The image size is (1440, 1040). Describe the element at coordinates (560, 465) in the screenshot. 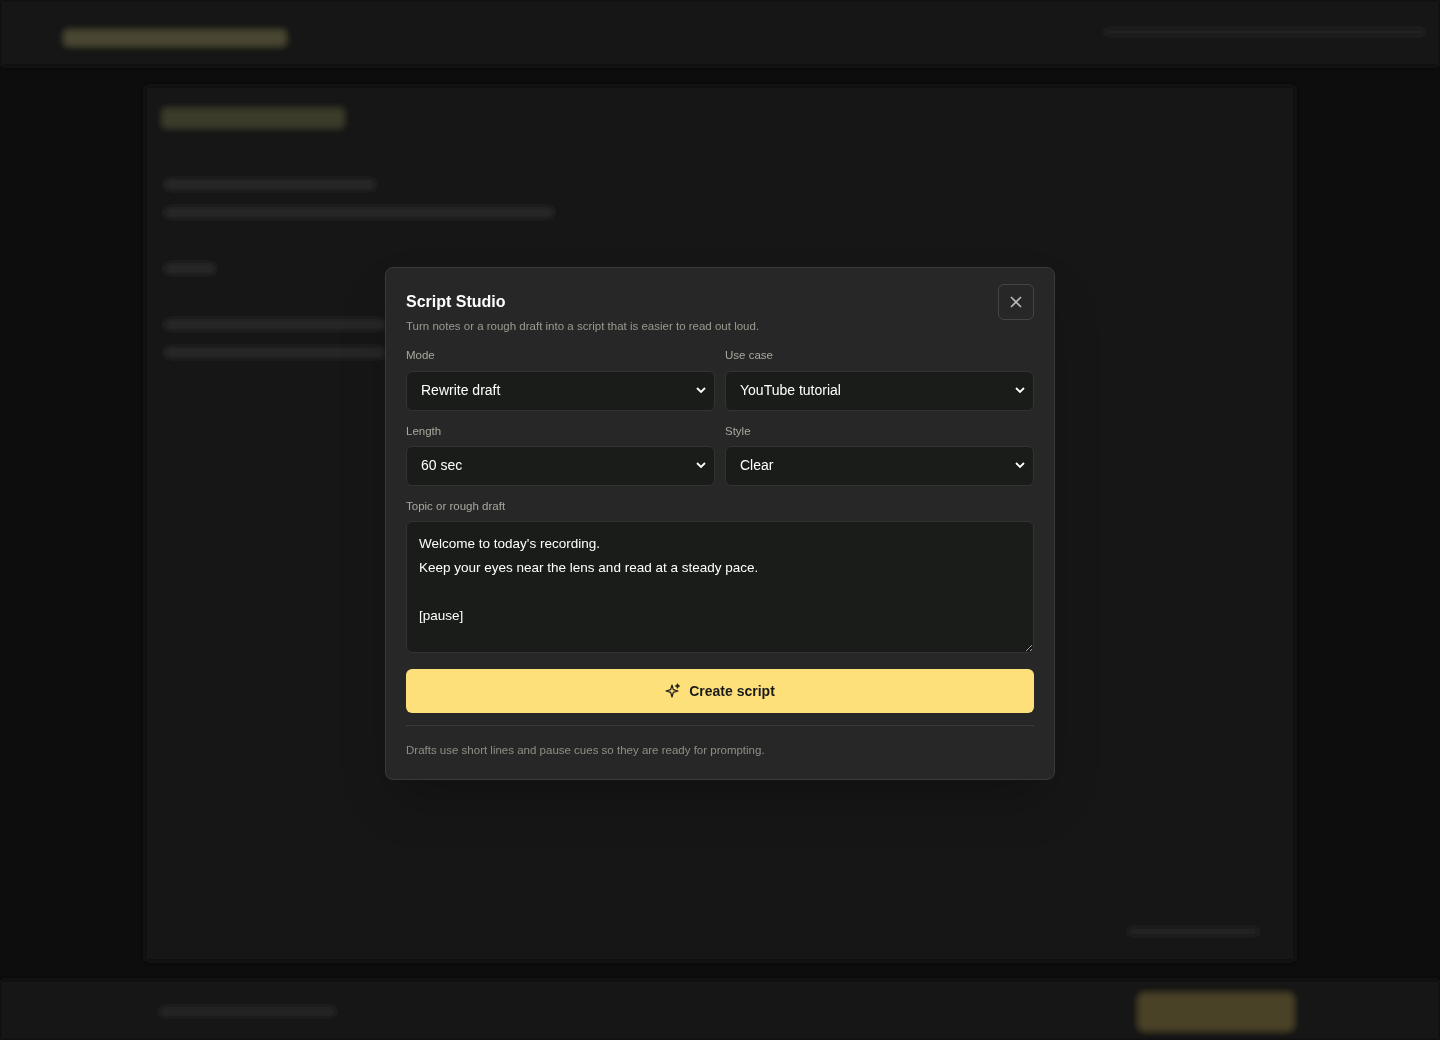

I see `select-field: 60 sec` at that location.